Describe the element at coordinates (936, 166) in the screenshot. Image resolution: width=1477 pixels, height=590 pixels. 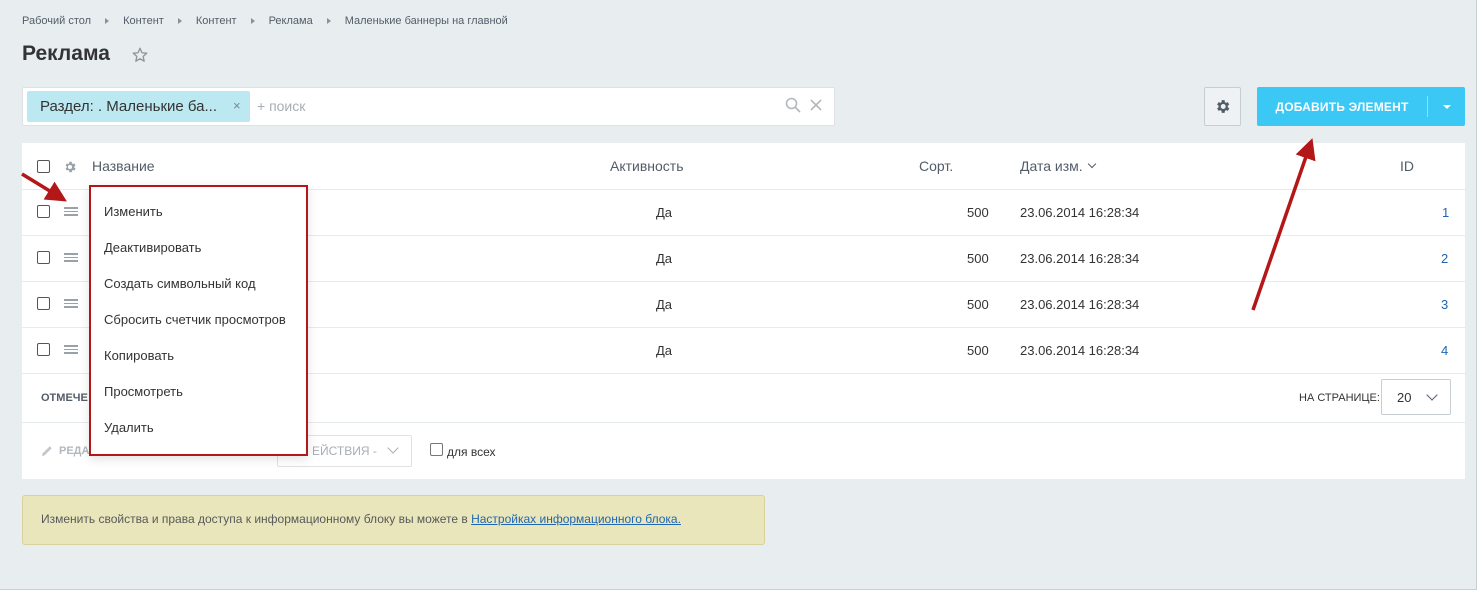
I see `column-header-sort: Сорт.` at that location.